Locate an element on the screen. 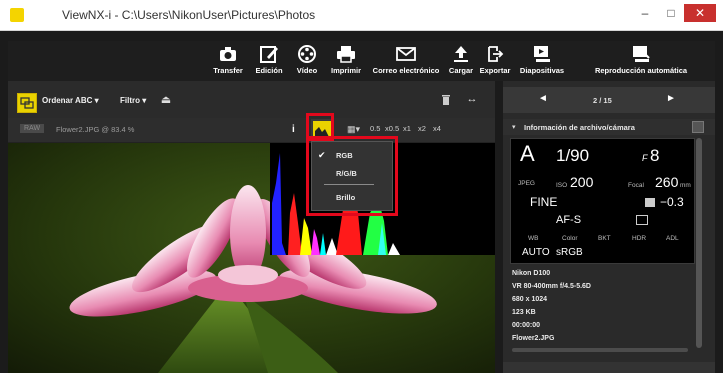  filter-label: Filtro is located at coordinates (130, 100).